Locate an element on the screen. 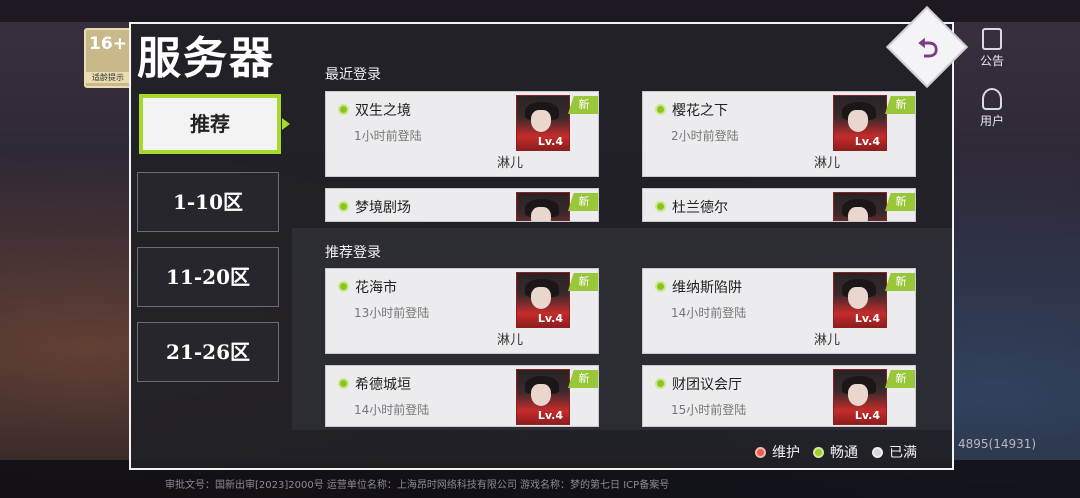 The width and height of the screenshot is (1080, 498). server-name: 樱花之下 is located at coordinates (700, 111).